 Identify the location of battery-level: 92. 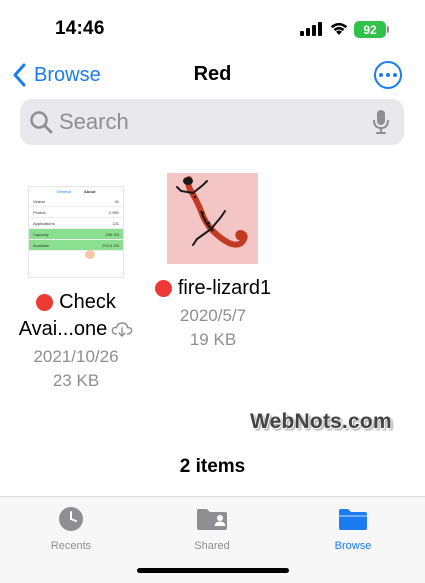
(370, 29).